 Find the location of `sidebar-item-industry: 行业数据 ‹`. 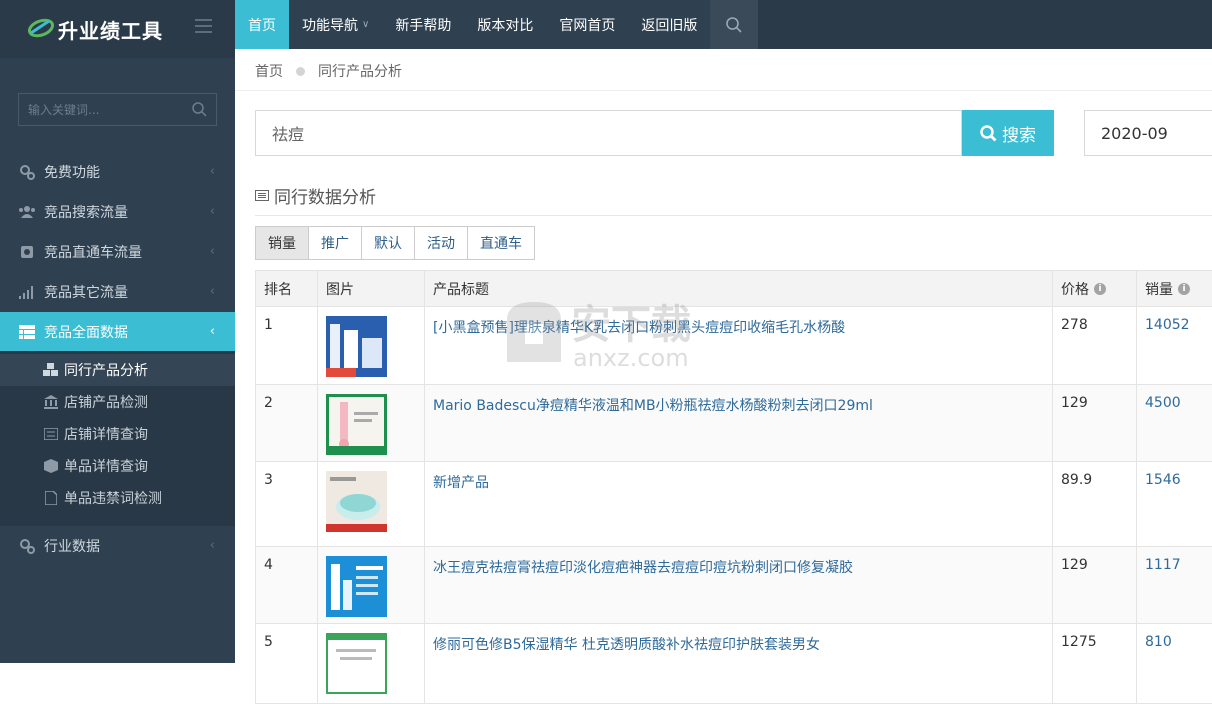

sidebar-item-industry: 行业数据 ‹ is located at coordinates (117, 546).